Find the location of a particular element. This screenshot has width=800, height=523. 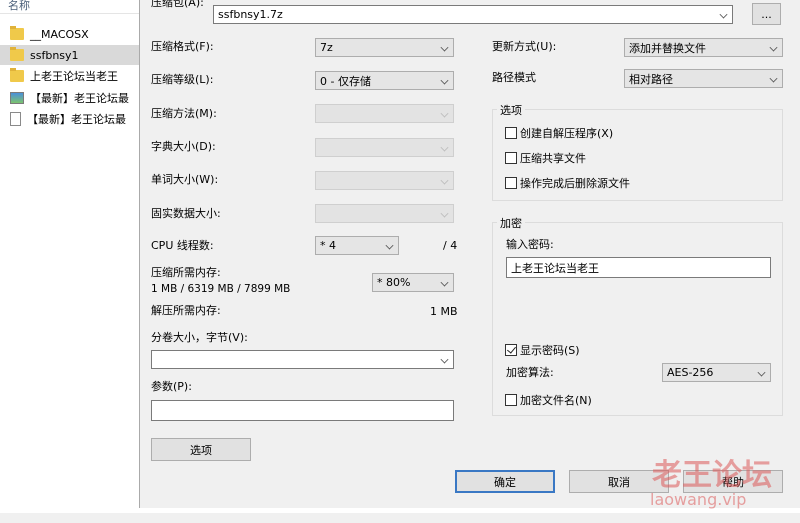

sfx-checkbox-label: 创建自解压程序(X) is located at coordinates (567, 133).